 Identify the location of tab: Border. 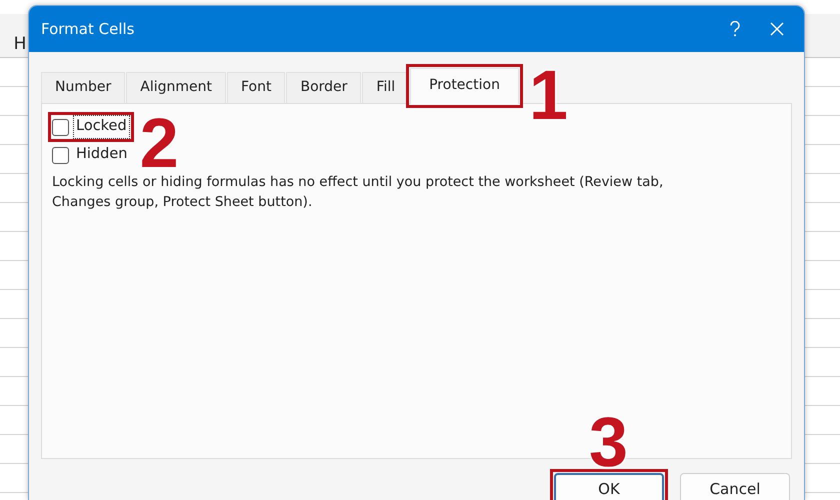
(324, 87).